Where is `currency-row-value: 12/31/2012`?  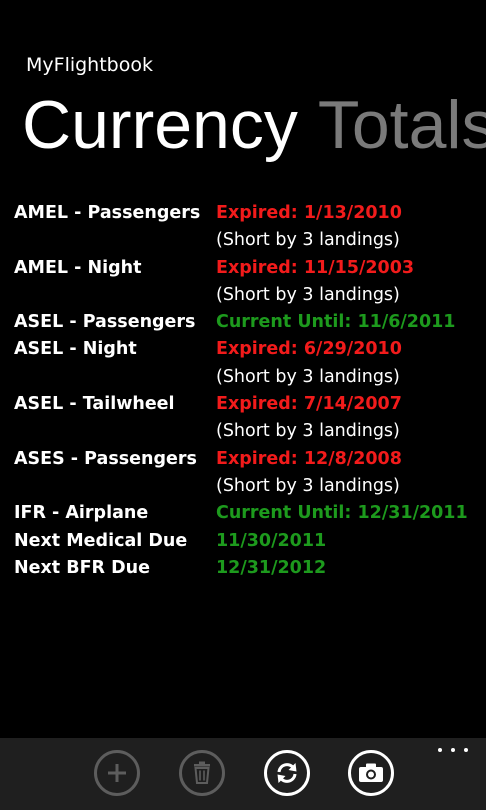
currency-row-value: 12/31/2012 is located at coordinates (271, 568).